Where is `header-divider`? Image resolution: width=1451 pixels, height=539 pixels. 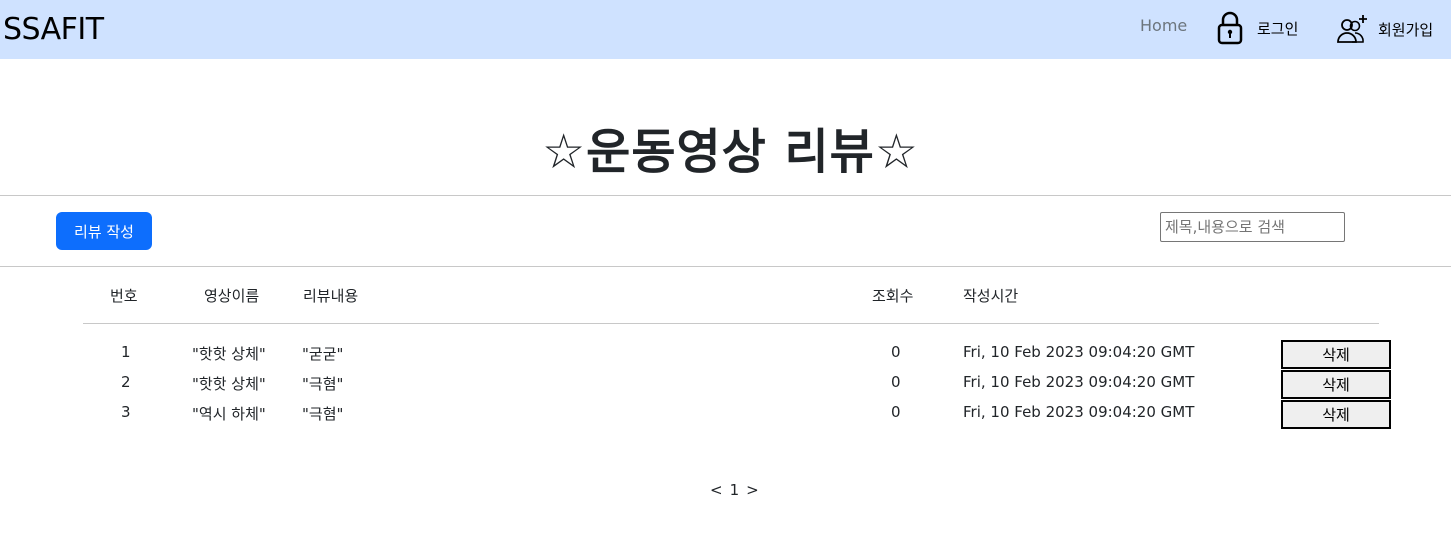 header-divider is located at coordinates (731, 323).